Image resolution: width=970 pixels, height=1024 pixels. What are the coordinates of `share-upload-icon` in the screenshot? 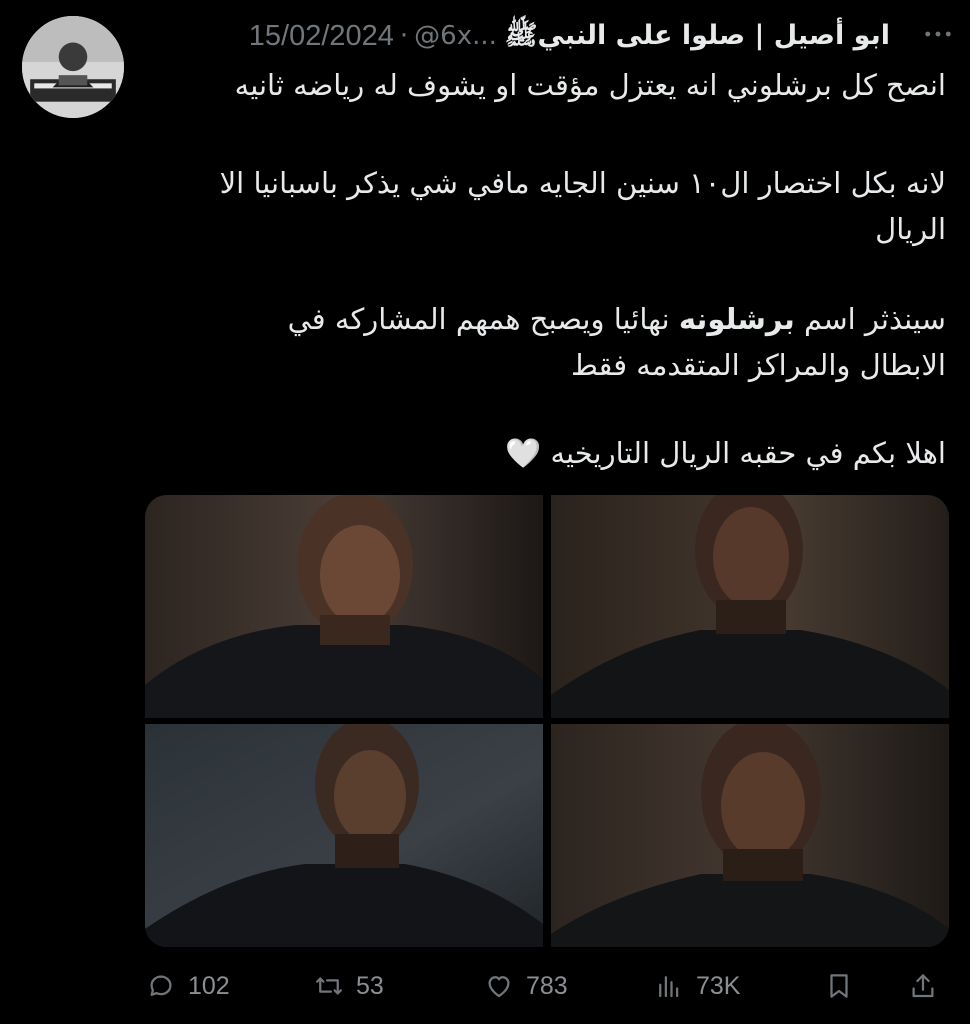 It's located at (923, 986).